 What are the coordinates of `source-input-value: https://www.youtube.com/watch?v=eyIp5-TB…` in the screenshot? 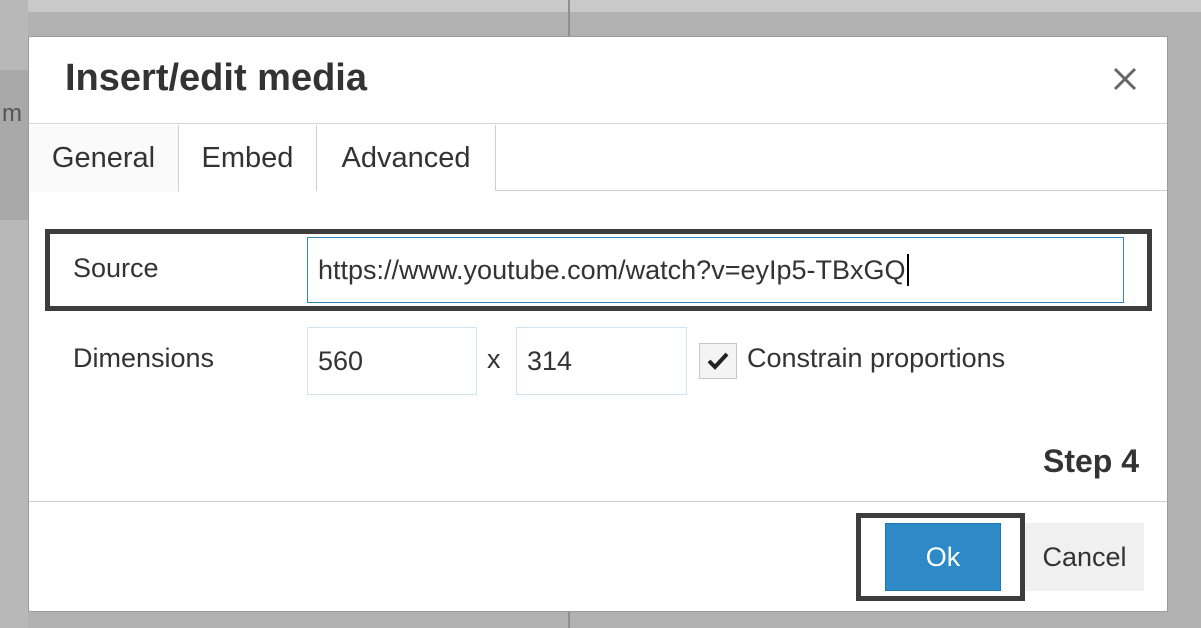 It's located at (612, 269).